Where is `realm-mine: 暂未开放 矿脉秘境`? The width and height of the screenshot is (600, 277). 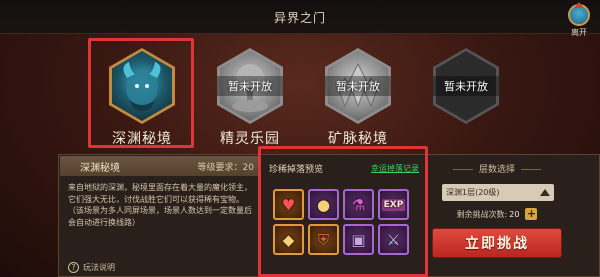
realm-mine: 暂未开放 矿脉秘境 is located at coordinates (358, 98).